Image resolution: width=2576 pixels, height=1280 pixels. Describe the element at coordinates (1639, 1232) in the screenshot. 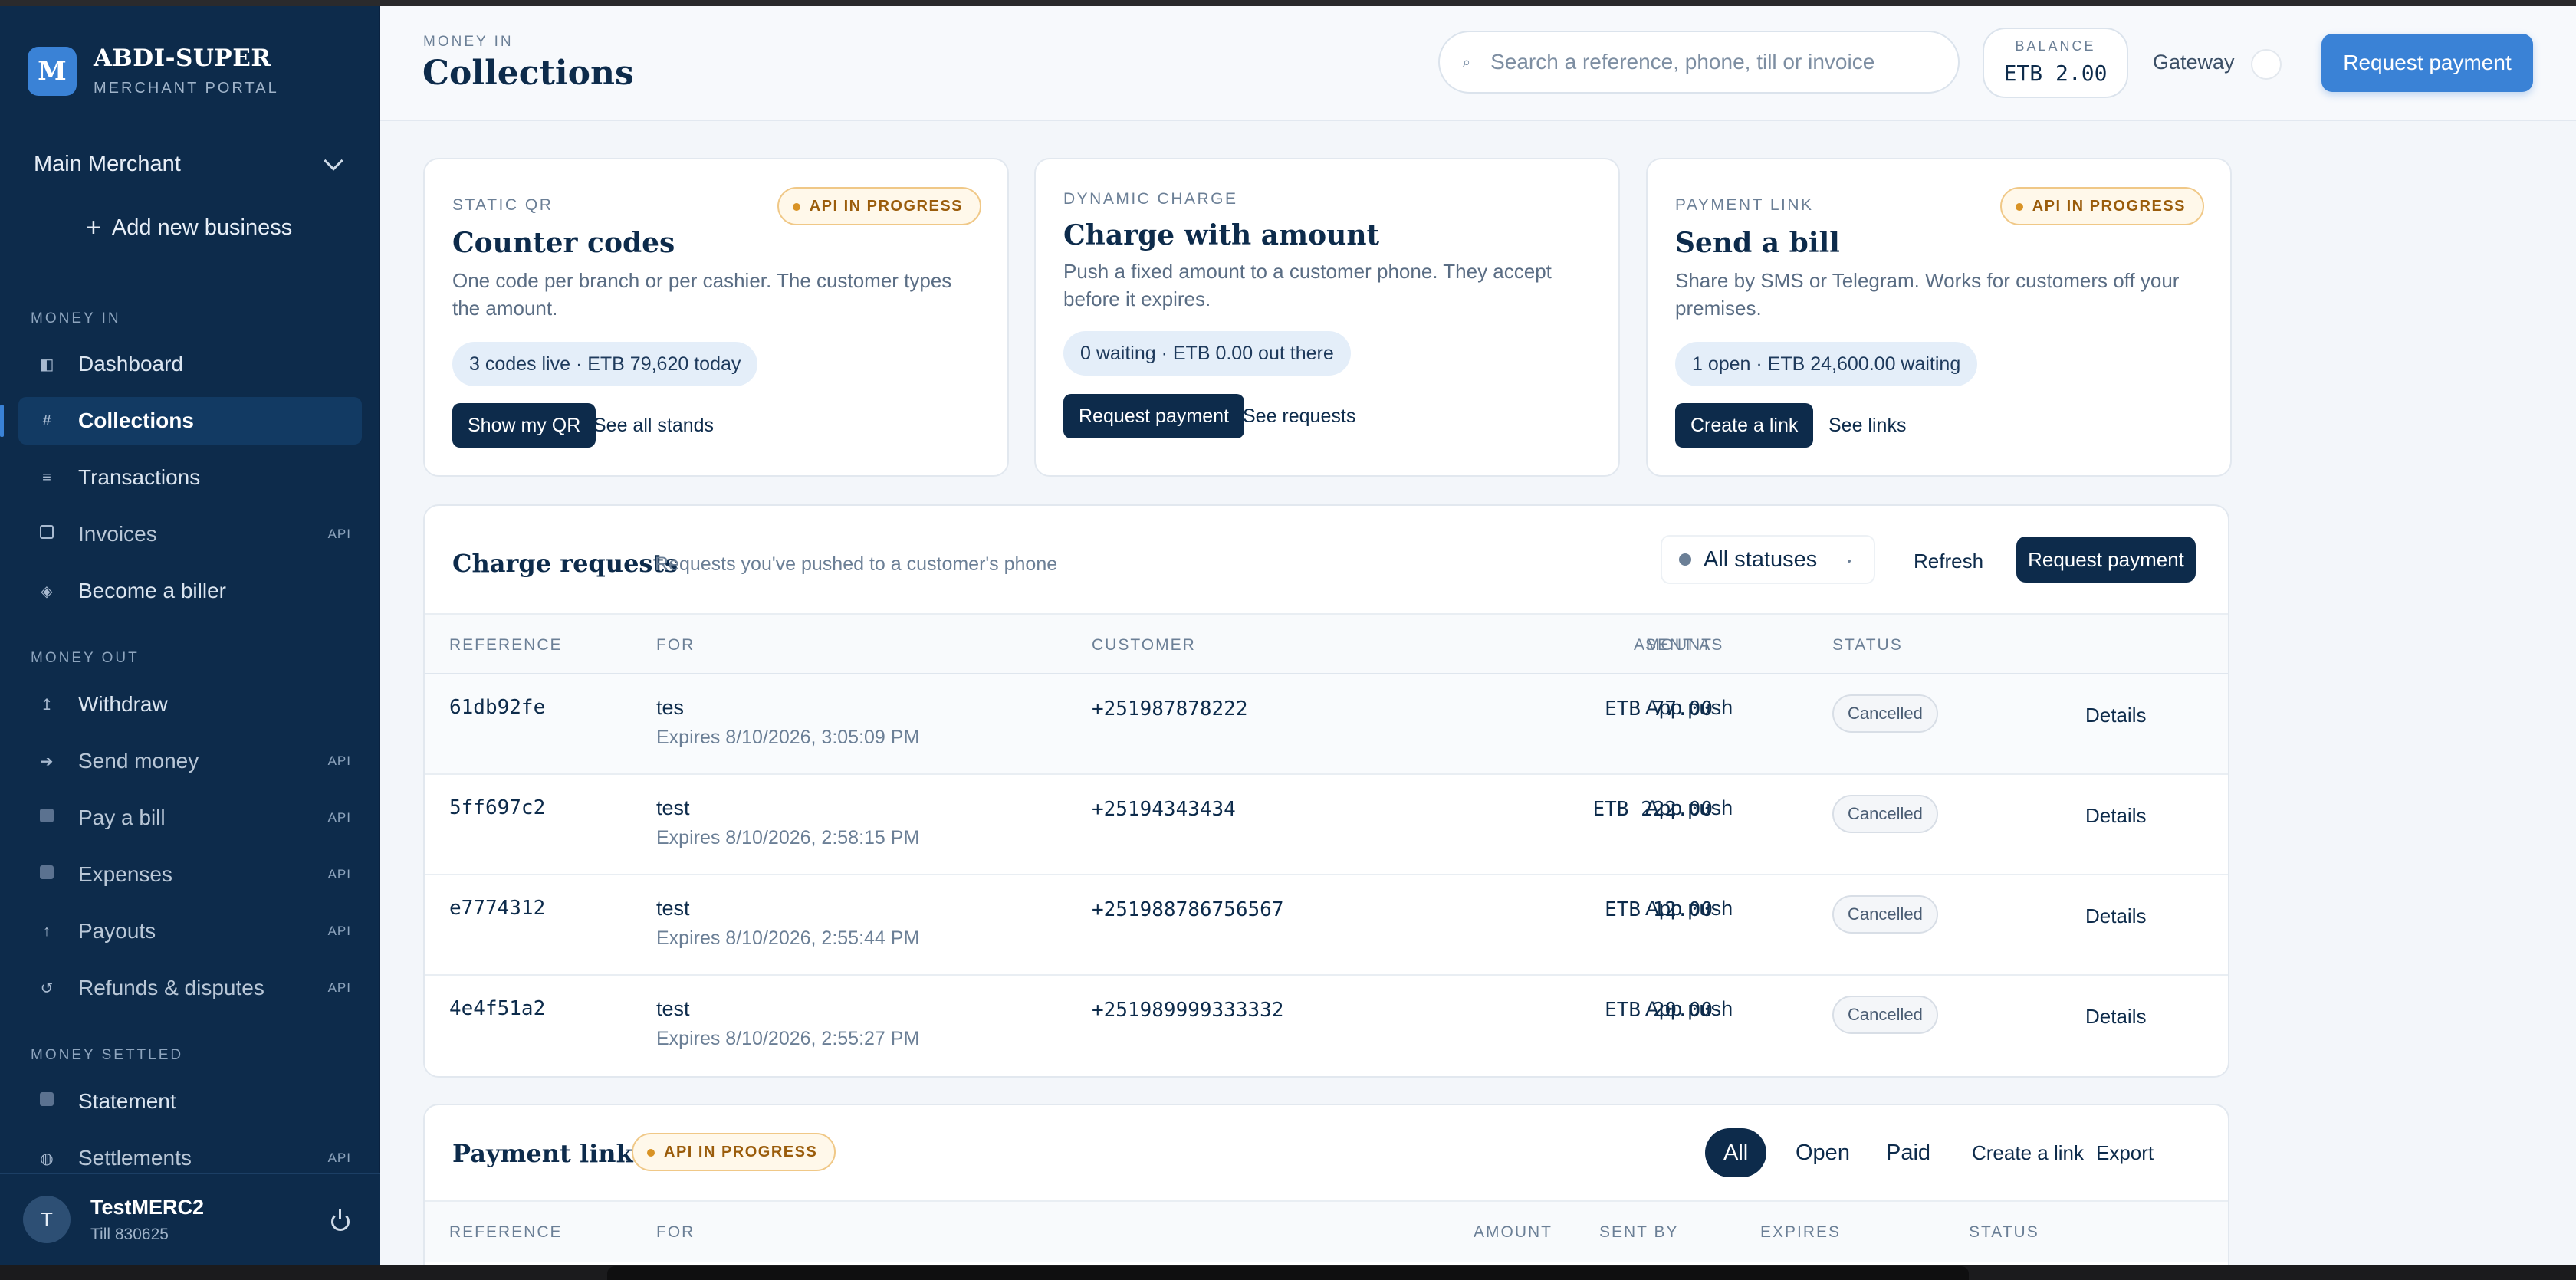

I see `column-header: SENT BY` at that location.